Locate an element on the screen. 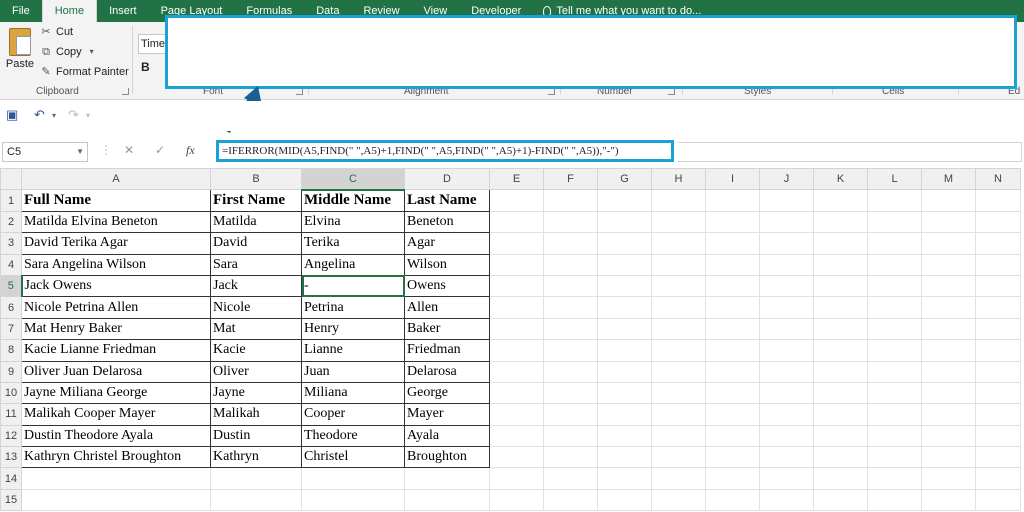 The image size is (1024, 512). cell-a5: Jack Owens is located at coordinates (116, 286).